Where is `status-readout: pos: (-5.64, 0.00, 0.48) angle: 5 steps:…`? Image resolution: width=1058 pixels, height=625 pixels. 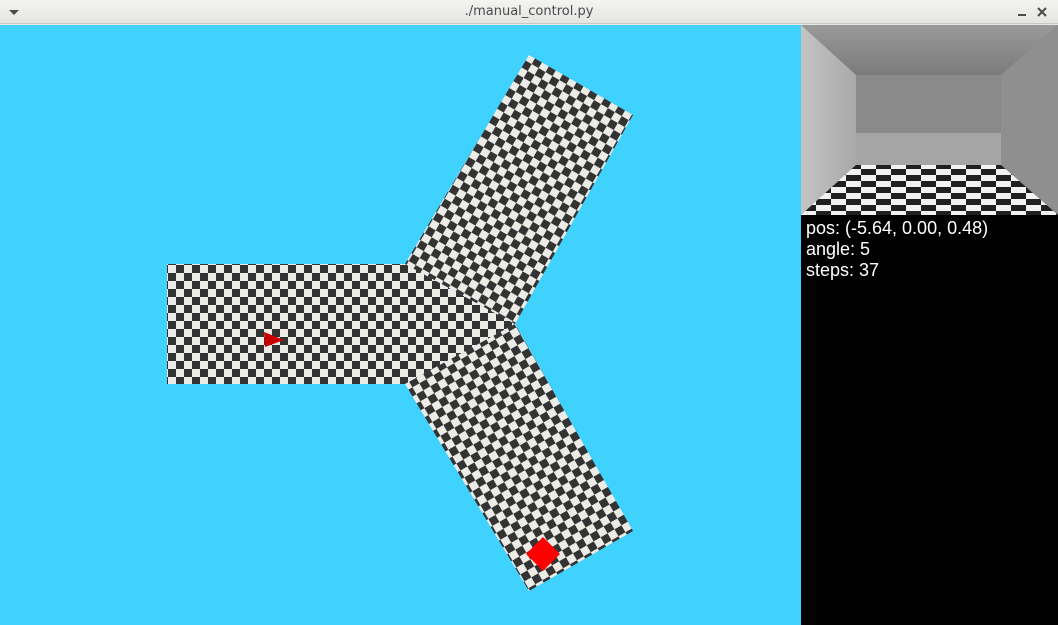 status-readout: pos: (-5.64, 0.00, 0.48) angle: 5 steps:… is located at coordinates (897, 249).